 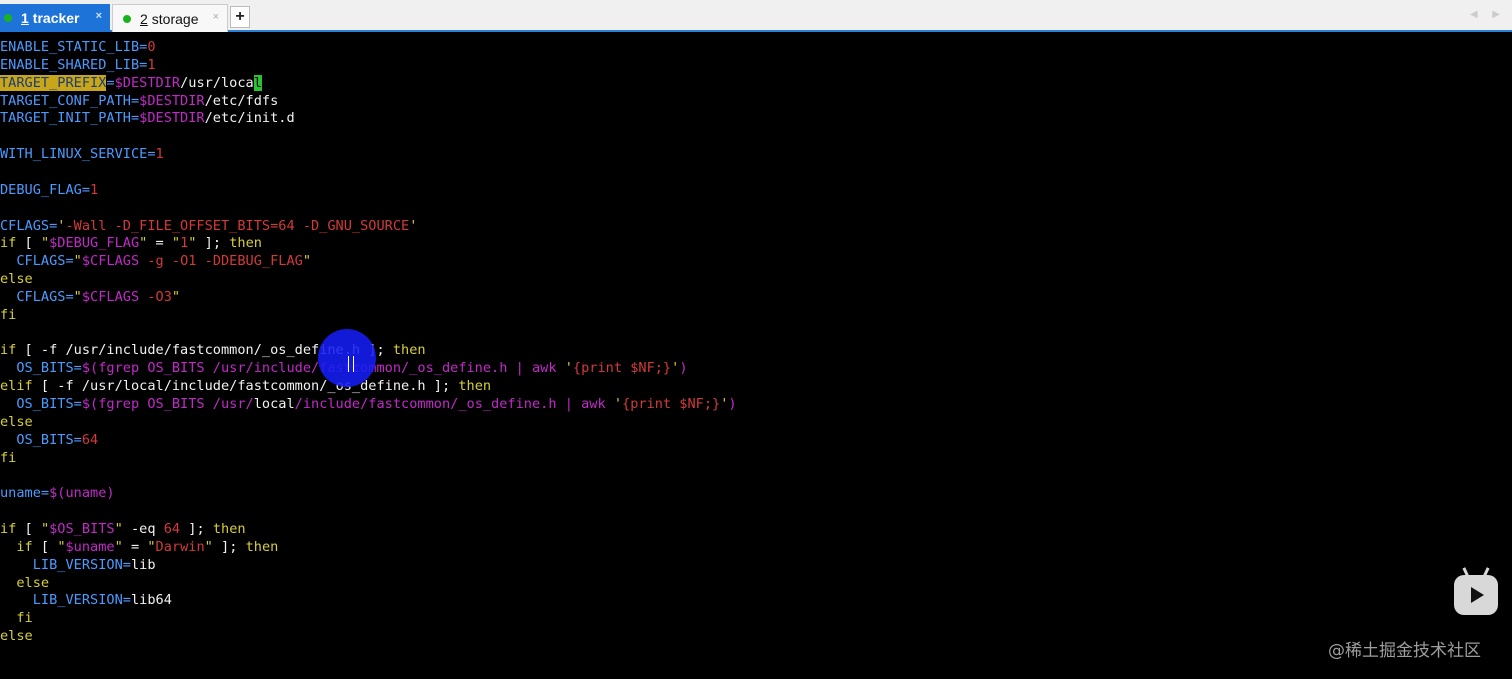 I want to click on code-token: 64, so click(x=172, y=528).